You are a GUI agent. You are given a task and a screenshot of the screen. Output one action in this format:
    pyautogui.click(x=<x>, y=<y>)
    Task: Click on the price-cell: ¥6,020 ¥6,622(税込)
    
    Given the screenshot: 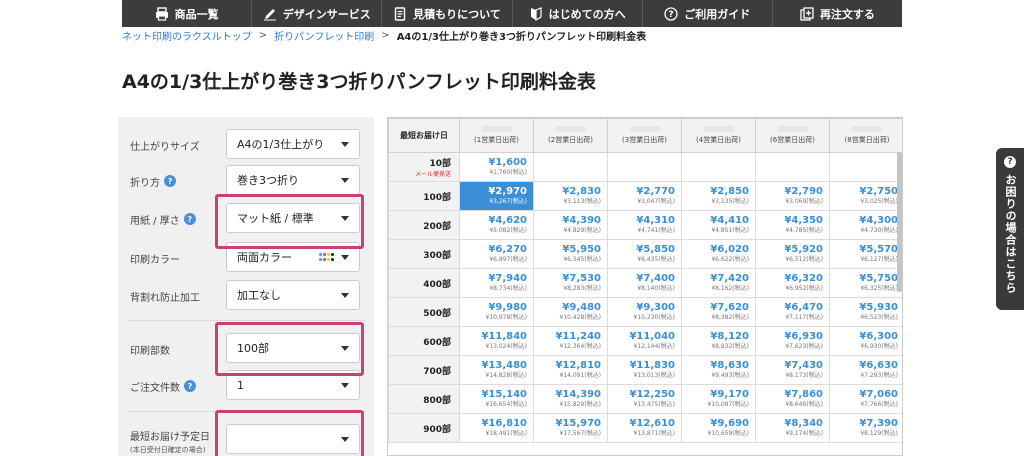 What is the action you would take?
    pyautogui.click(x=718, y=254)
    